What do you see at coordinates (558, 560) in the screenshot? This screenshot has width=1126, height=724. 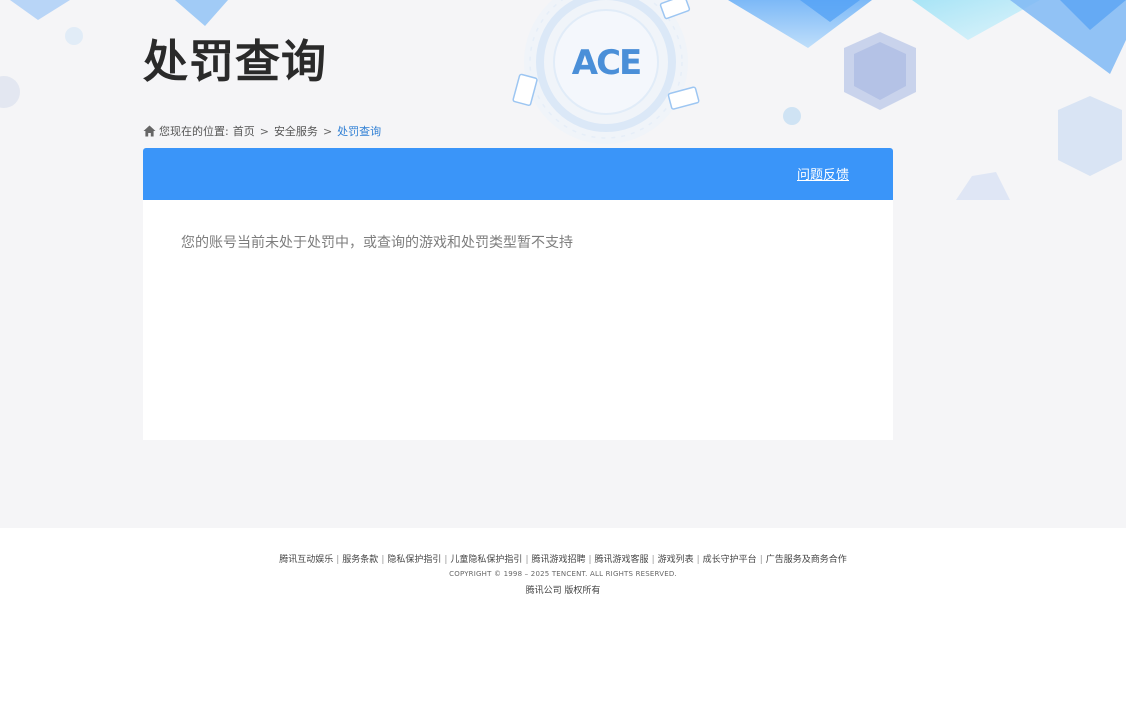 I see `footer-link-careers: 腾讯游戏招聘` at bounding box center [558, 560].